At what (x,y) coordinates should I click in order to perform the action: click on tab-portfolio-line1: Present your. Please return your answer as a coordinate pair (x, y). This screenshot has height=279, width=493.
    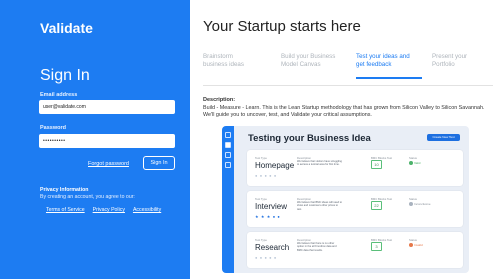
    Looking at the image, I should click on (450, 56).